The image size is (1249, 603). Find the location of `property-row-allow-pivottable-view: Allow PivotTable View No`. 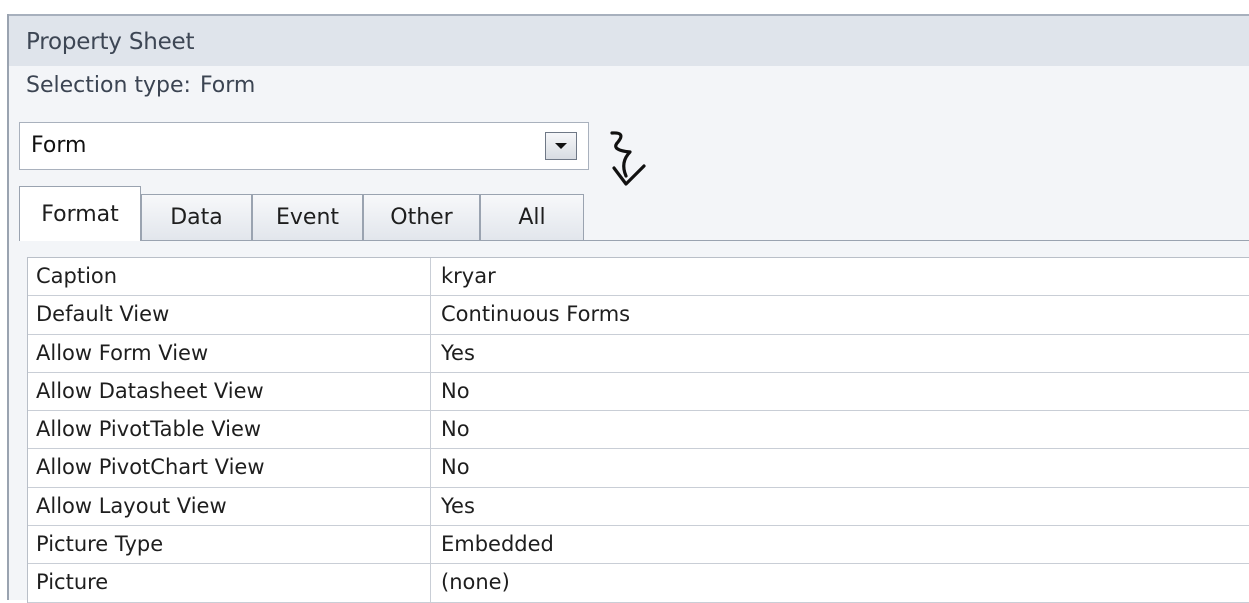

property-row-allow-pivottable-view: Allow PivotTable View No is located at coordinates (638, 430).